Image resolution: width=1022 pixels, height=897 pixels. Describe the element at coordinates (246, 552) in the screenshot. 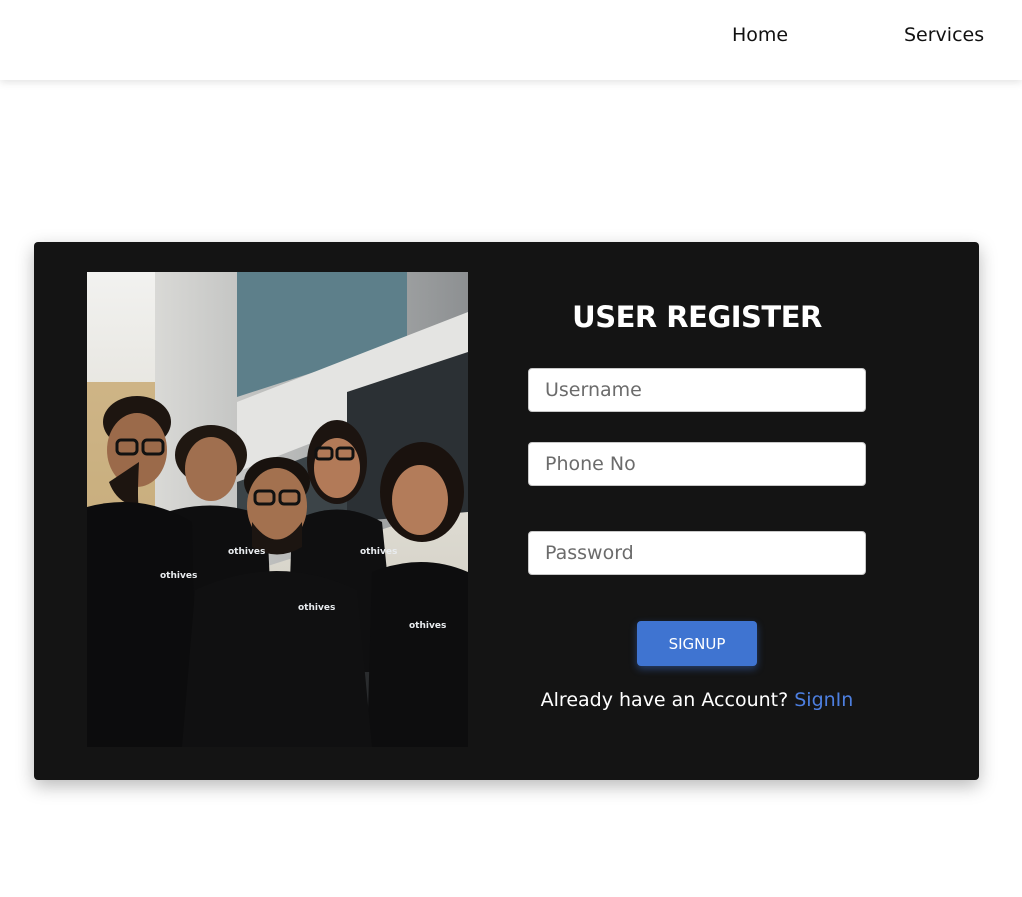

I see `shirt-logo-back-left: othives` at that location.